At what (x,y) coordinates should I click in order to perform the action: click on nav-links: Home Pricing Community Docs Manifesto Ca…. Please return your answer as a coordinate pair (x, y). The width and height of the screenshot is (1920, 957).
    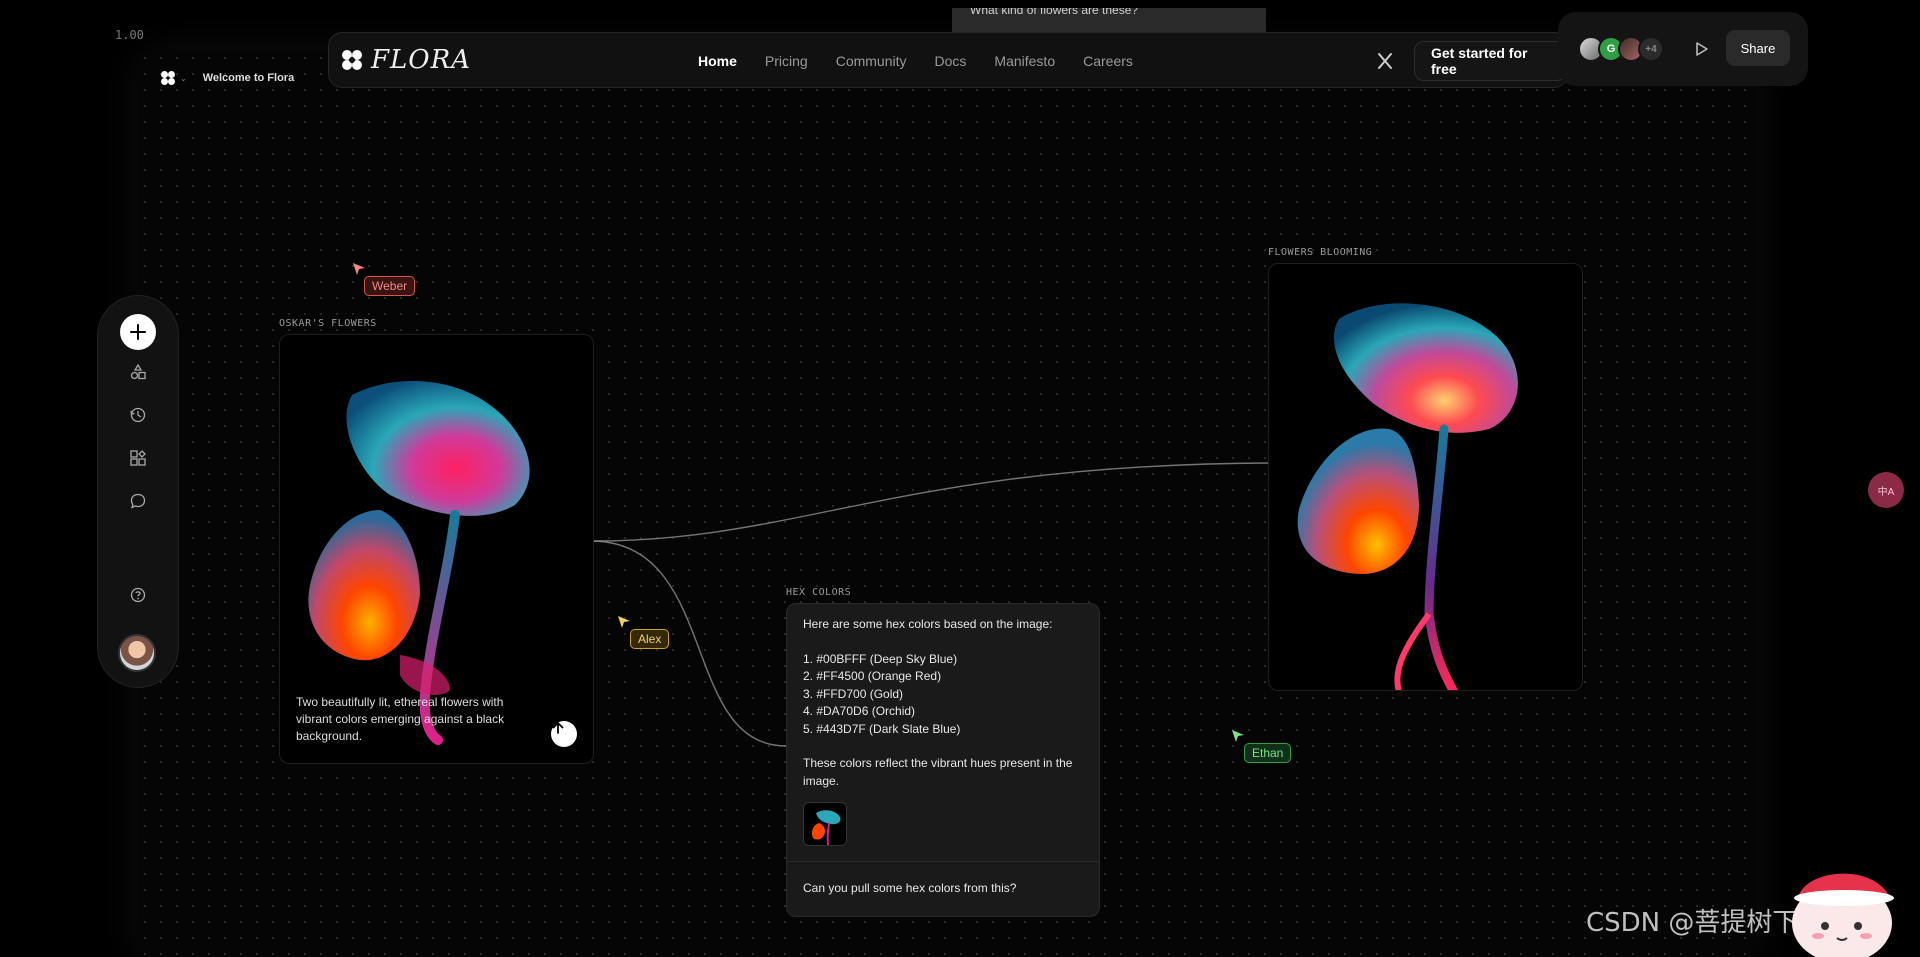
    Looking at the image, I should click on (915, 61).